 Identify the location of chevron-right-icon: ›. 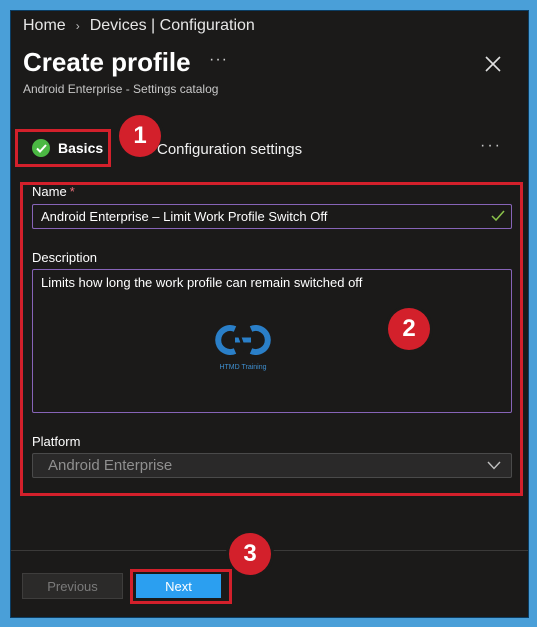
(77, 26).